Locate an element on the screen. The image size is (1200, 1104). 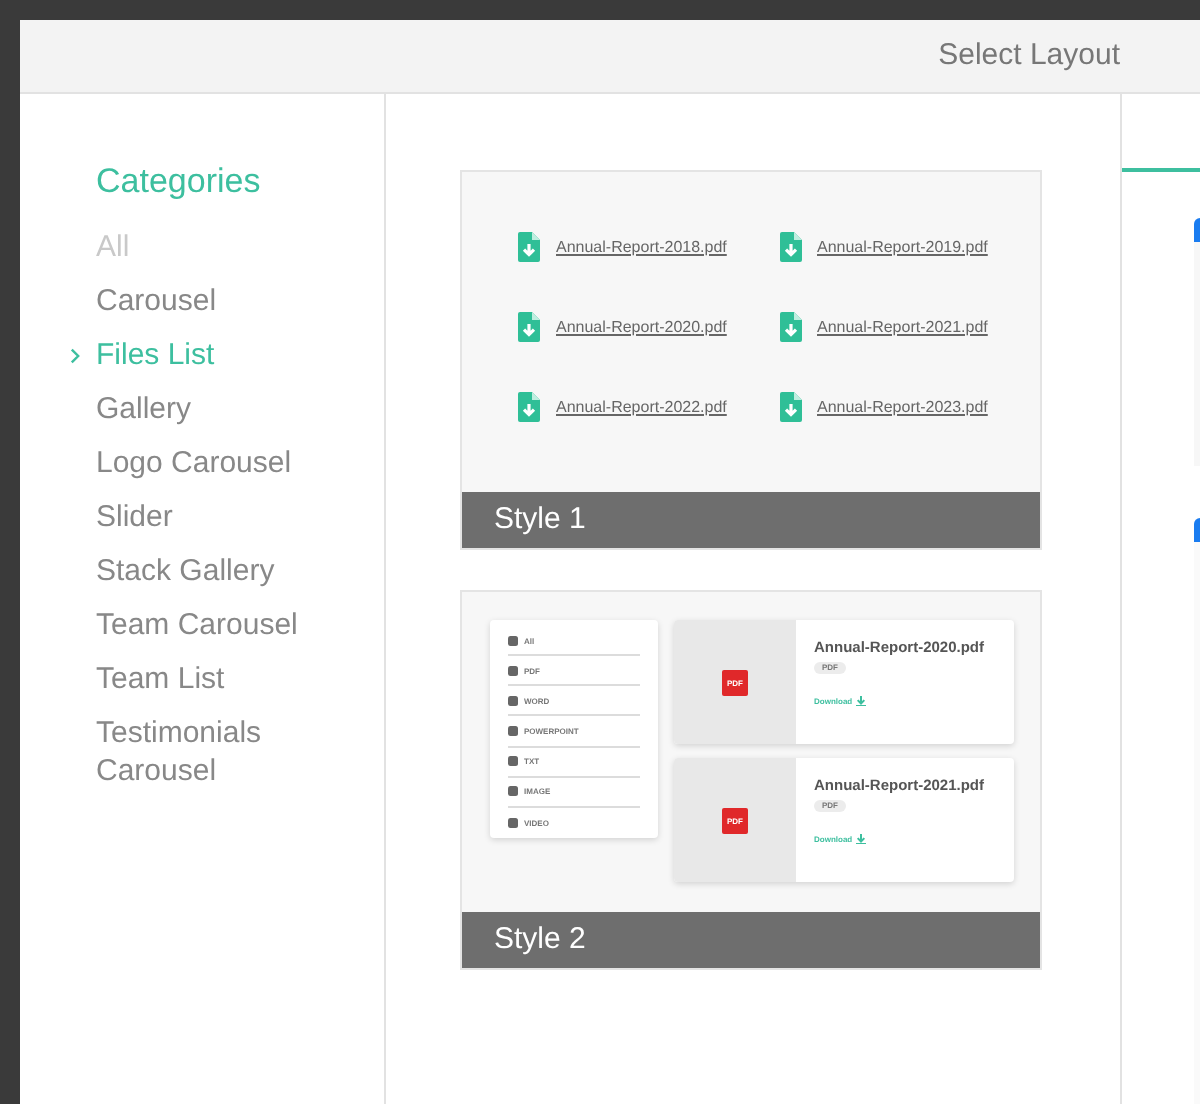
file-link: Annual-Report-2022.pdf is located at coordinates (641, 407).